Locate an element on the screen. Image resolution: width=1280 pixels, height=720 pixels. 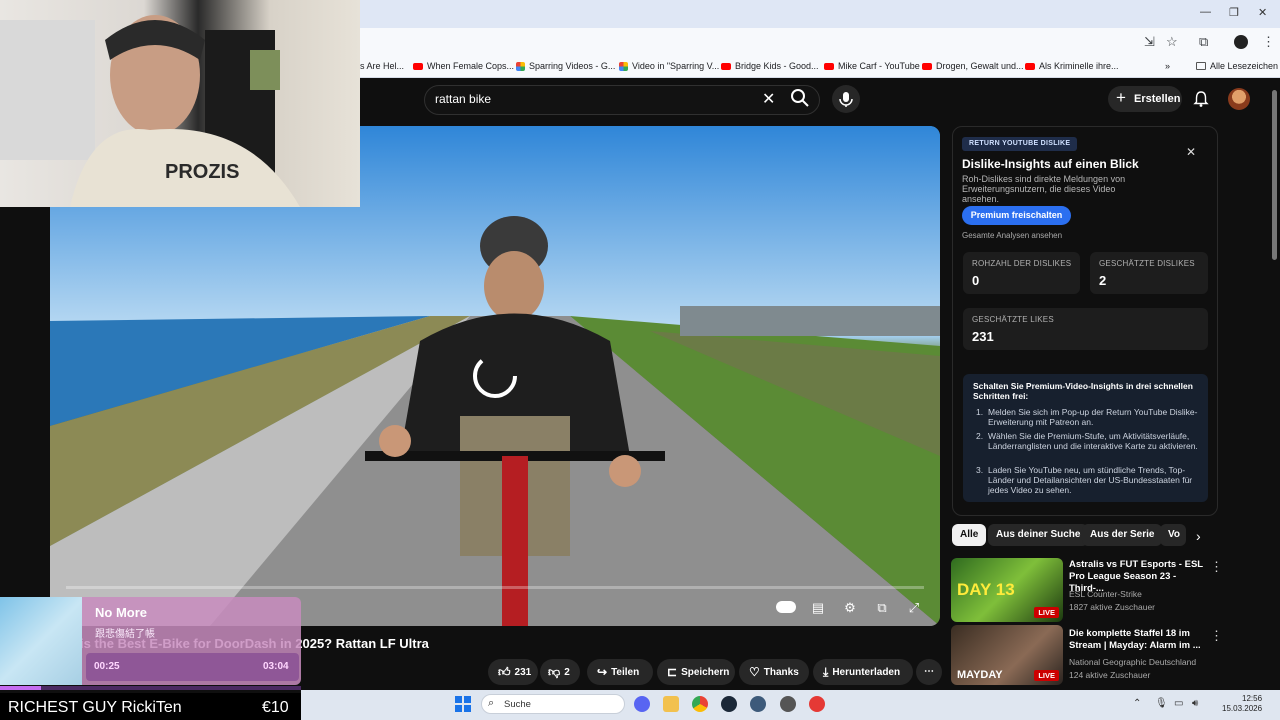
steam-icon is located at coordinates (729, 704).